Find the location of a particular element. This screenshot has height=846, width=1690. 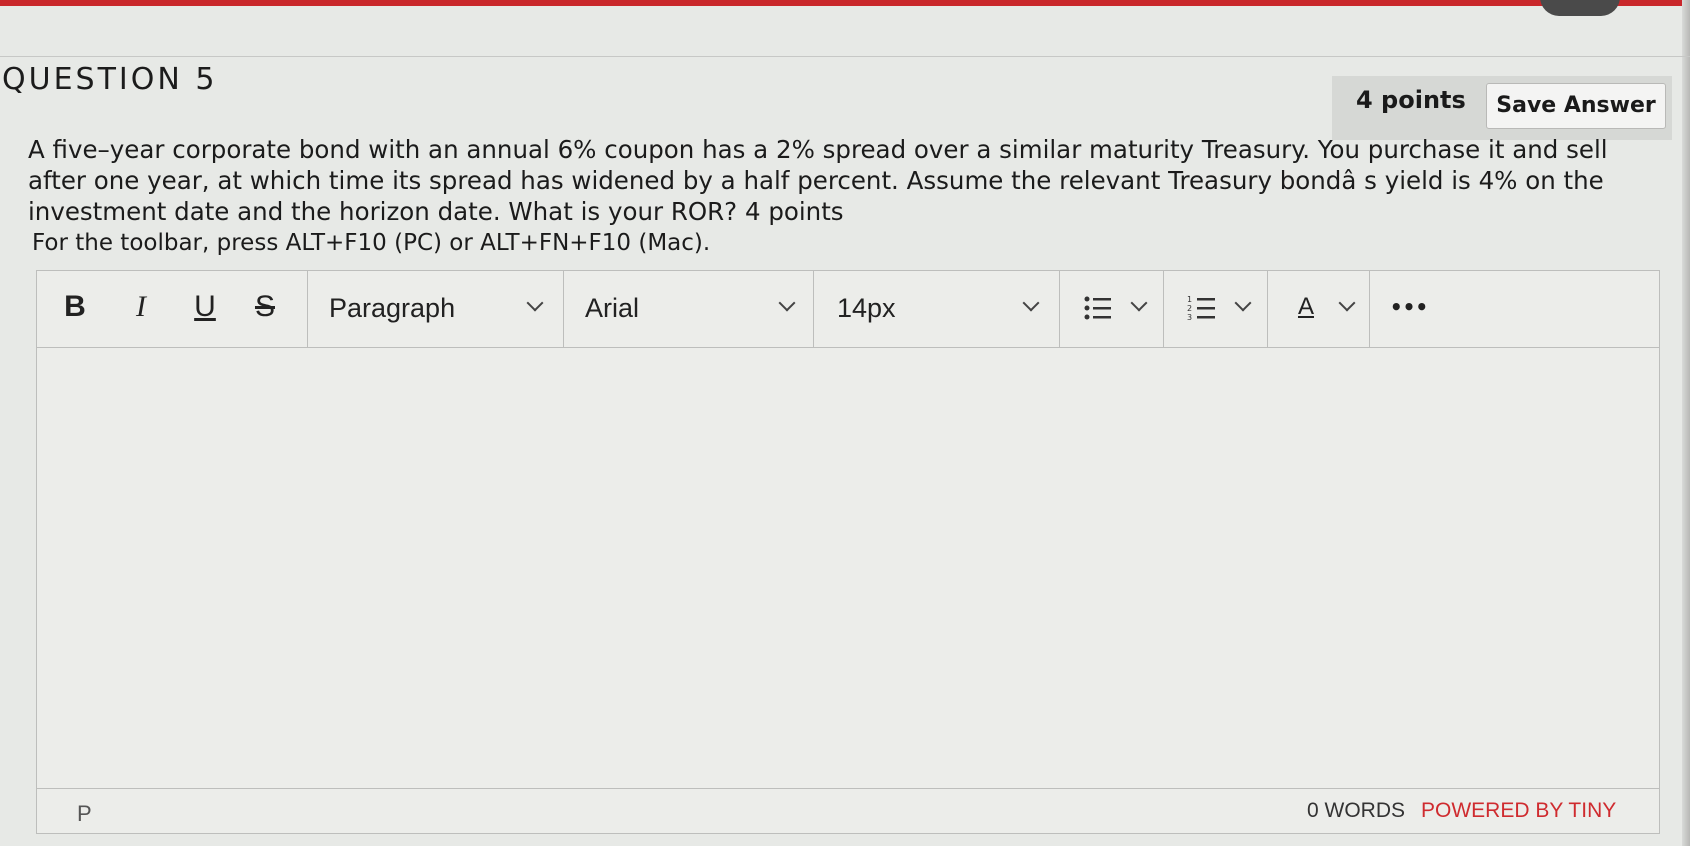

window-right-edge is located at coordinates (1686, 423).